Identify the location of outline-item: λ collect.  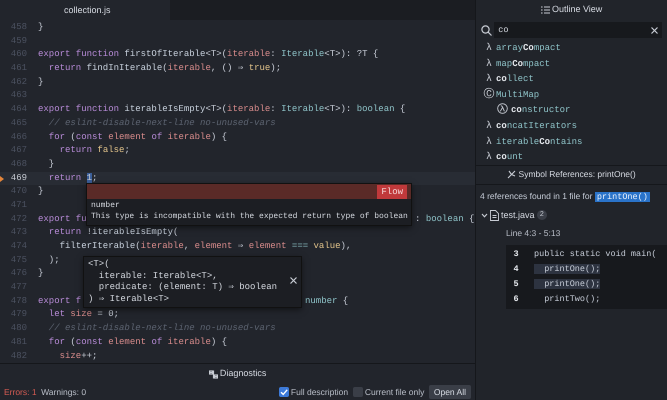
(571, 79).